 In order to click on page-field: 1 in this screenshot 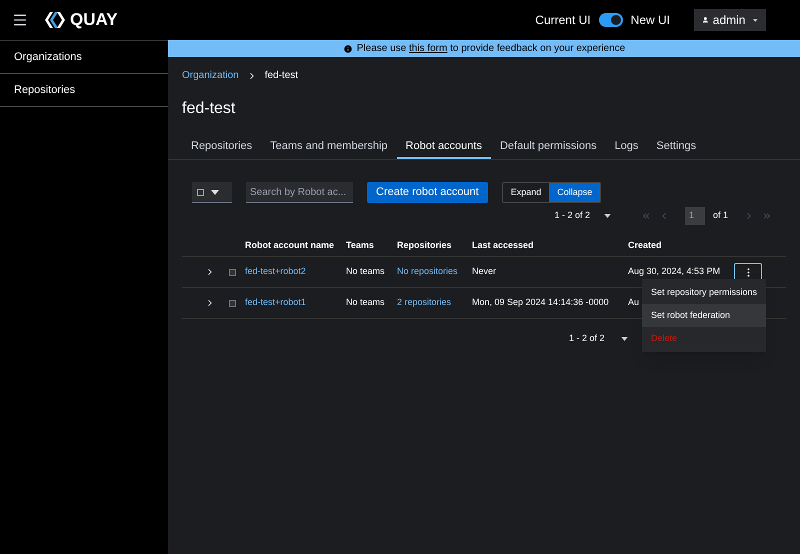, I will do `click(694, 216)`.